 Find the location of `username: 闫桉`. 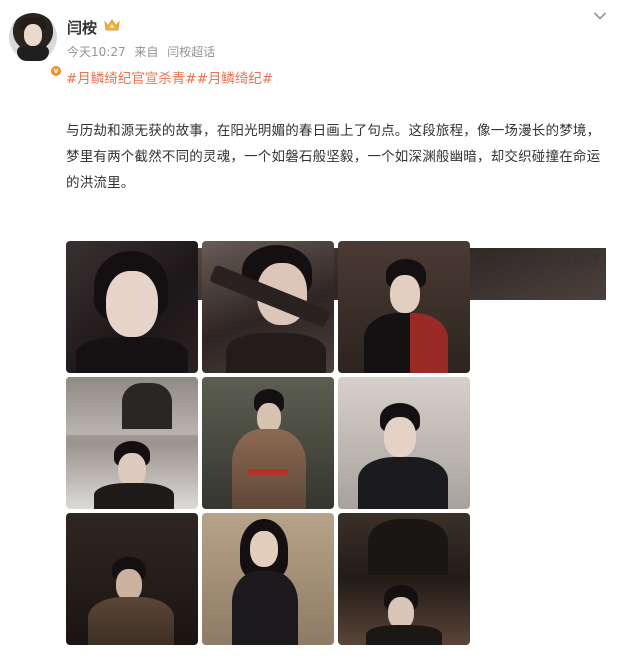

username: 闫桉 is located at coordinates (82, 27).